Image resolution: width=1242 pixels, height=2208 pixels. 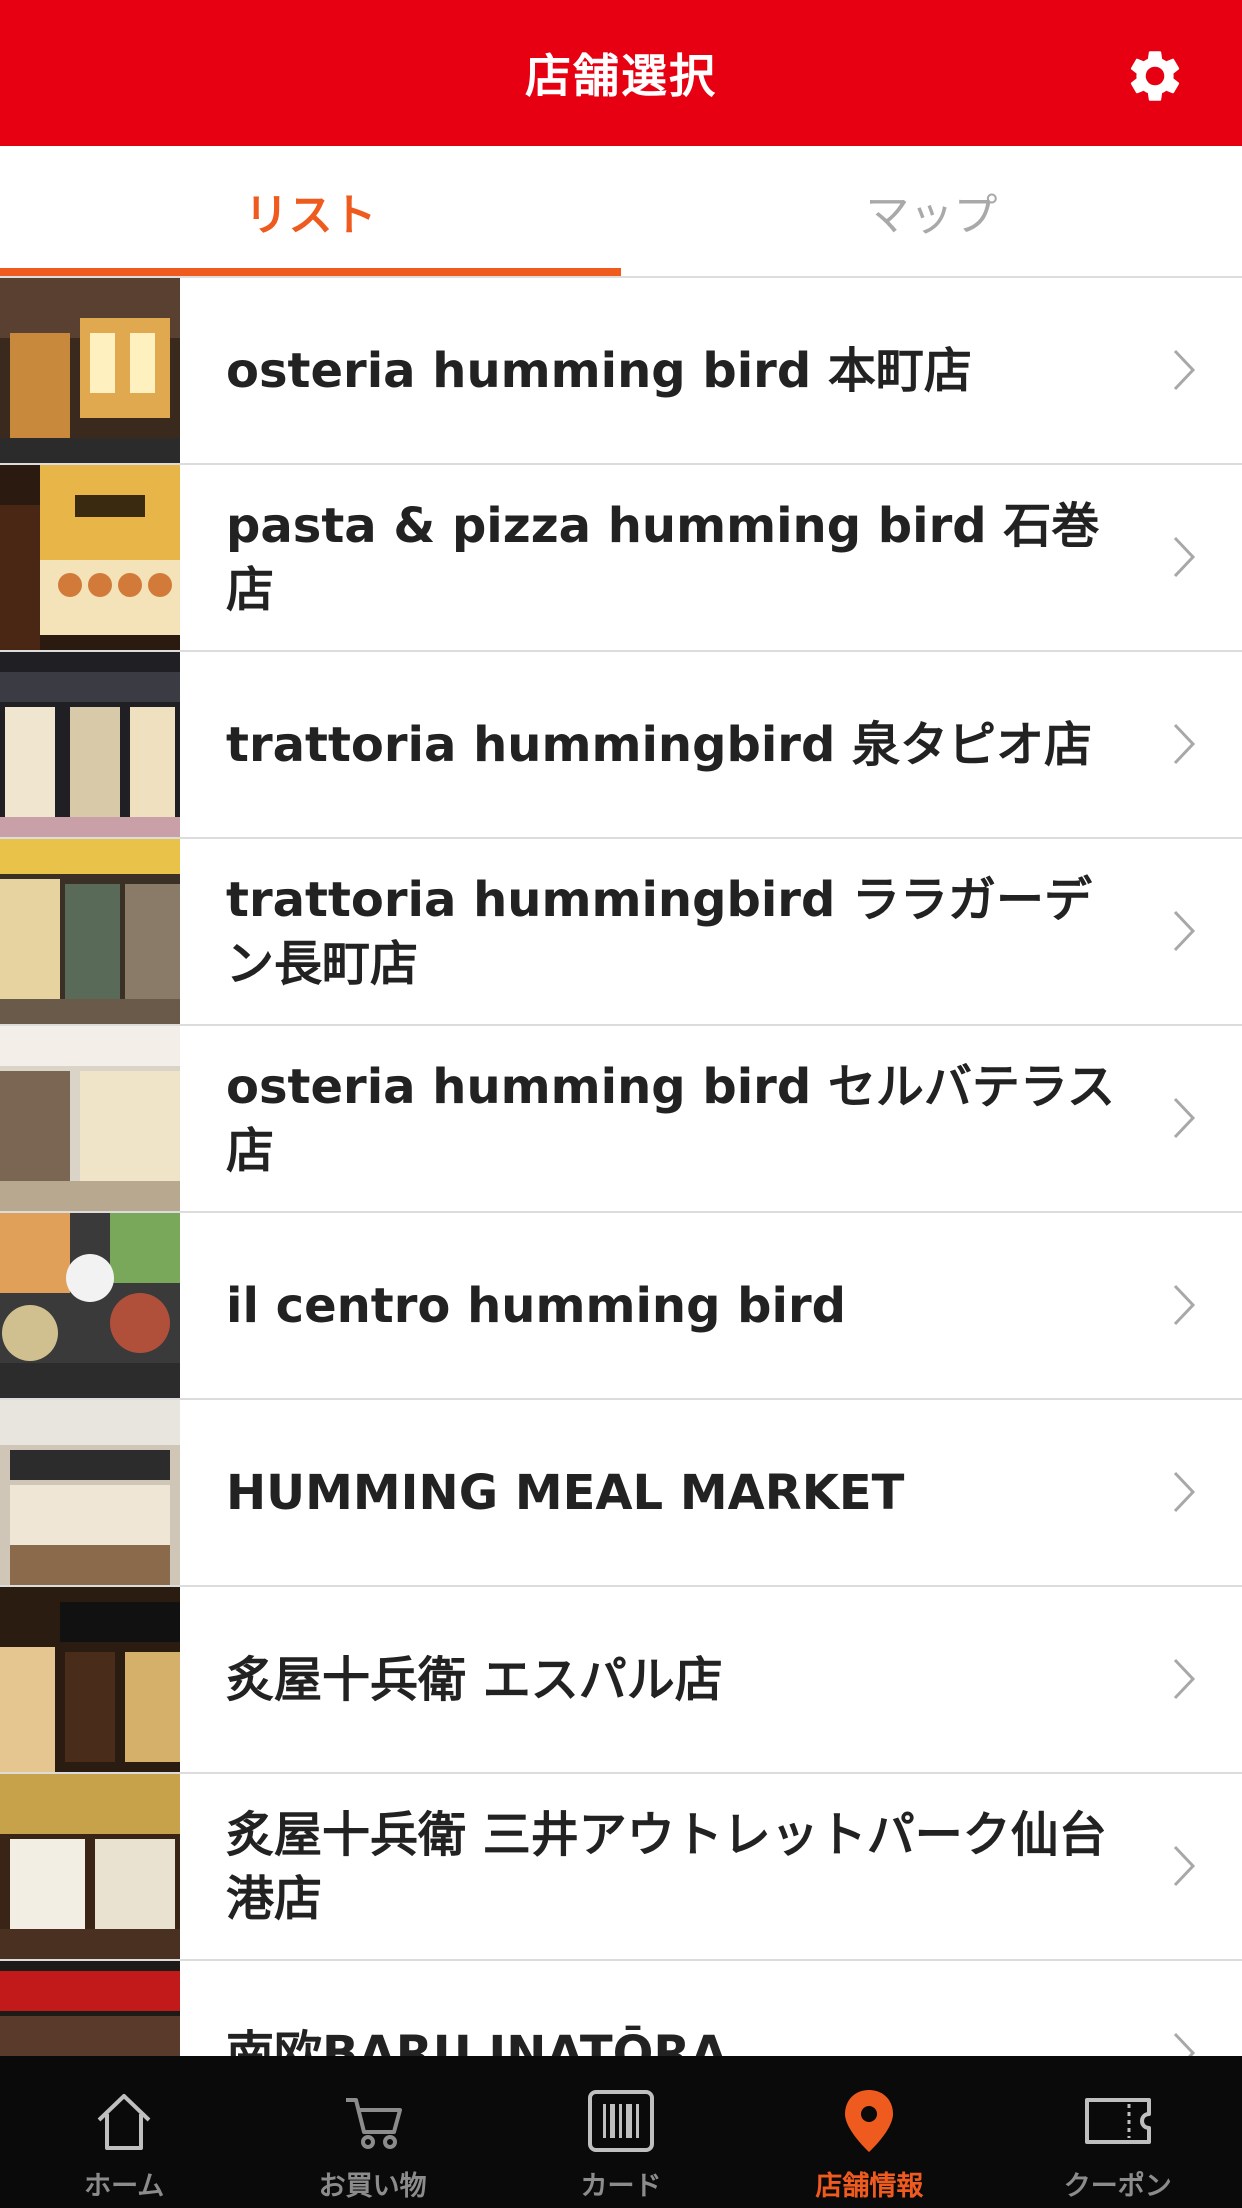 I want to click on store-row: osteria humming bird 本町店, so click(x=621, y=371).